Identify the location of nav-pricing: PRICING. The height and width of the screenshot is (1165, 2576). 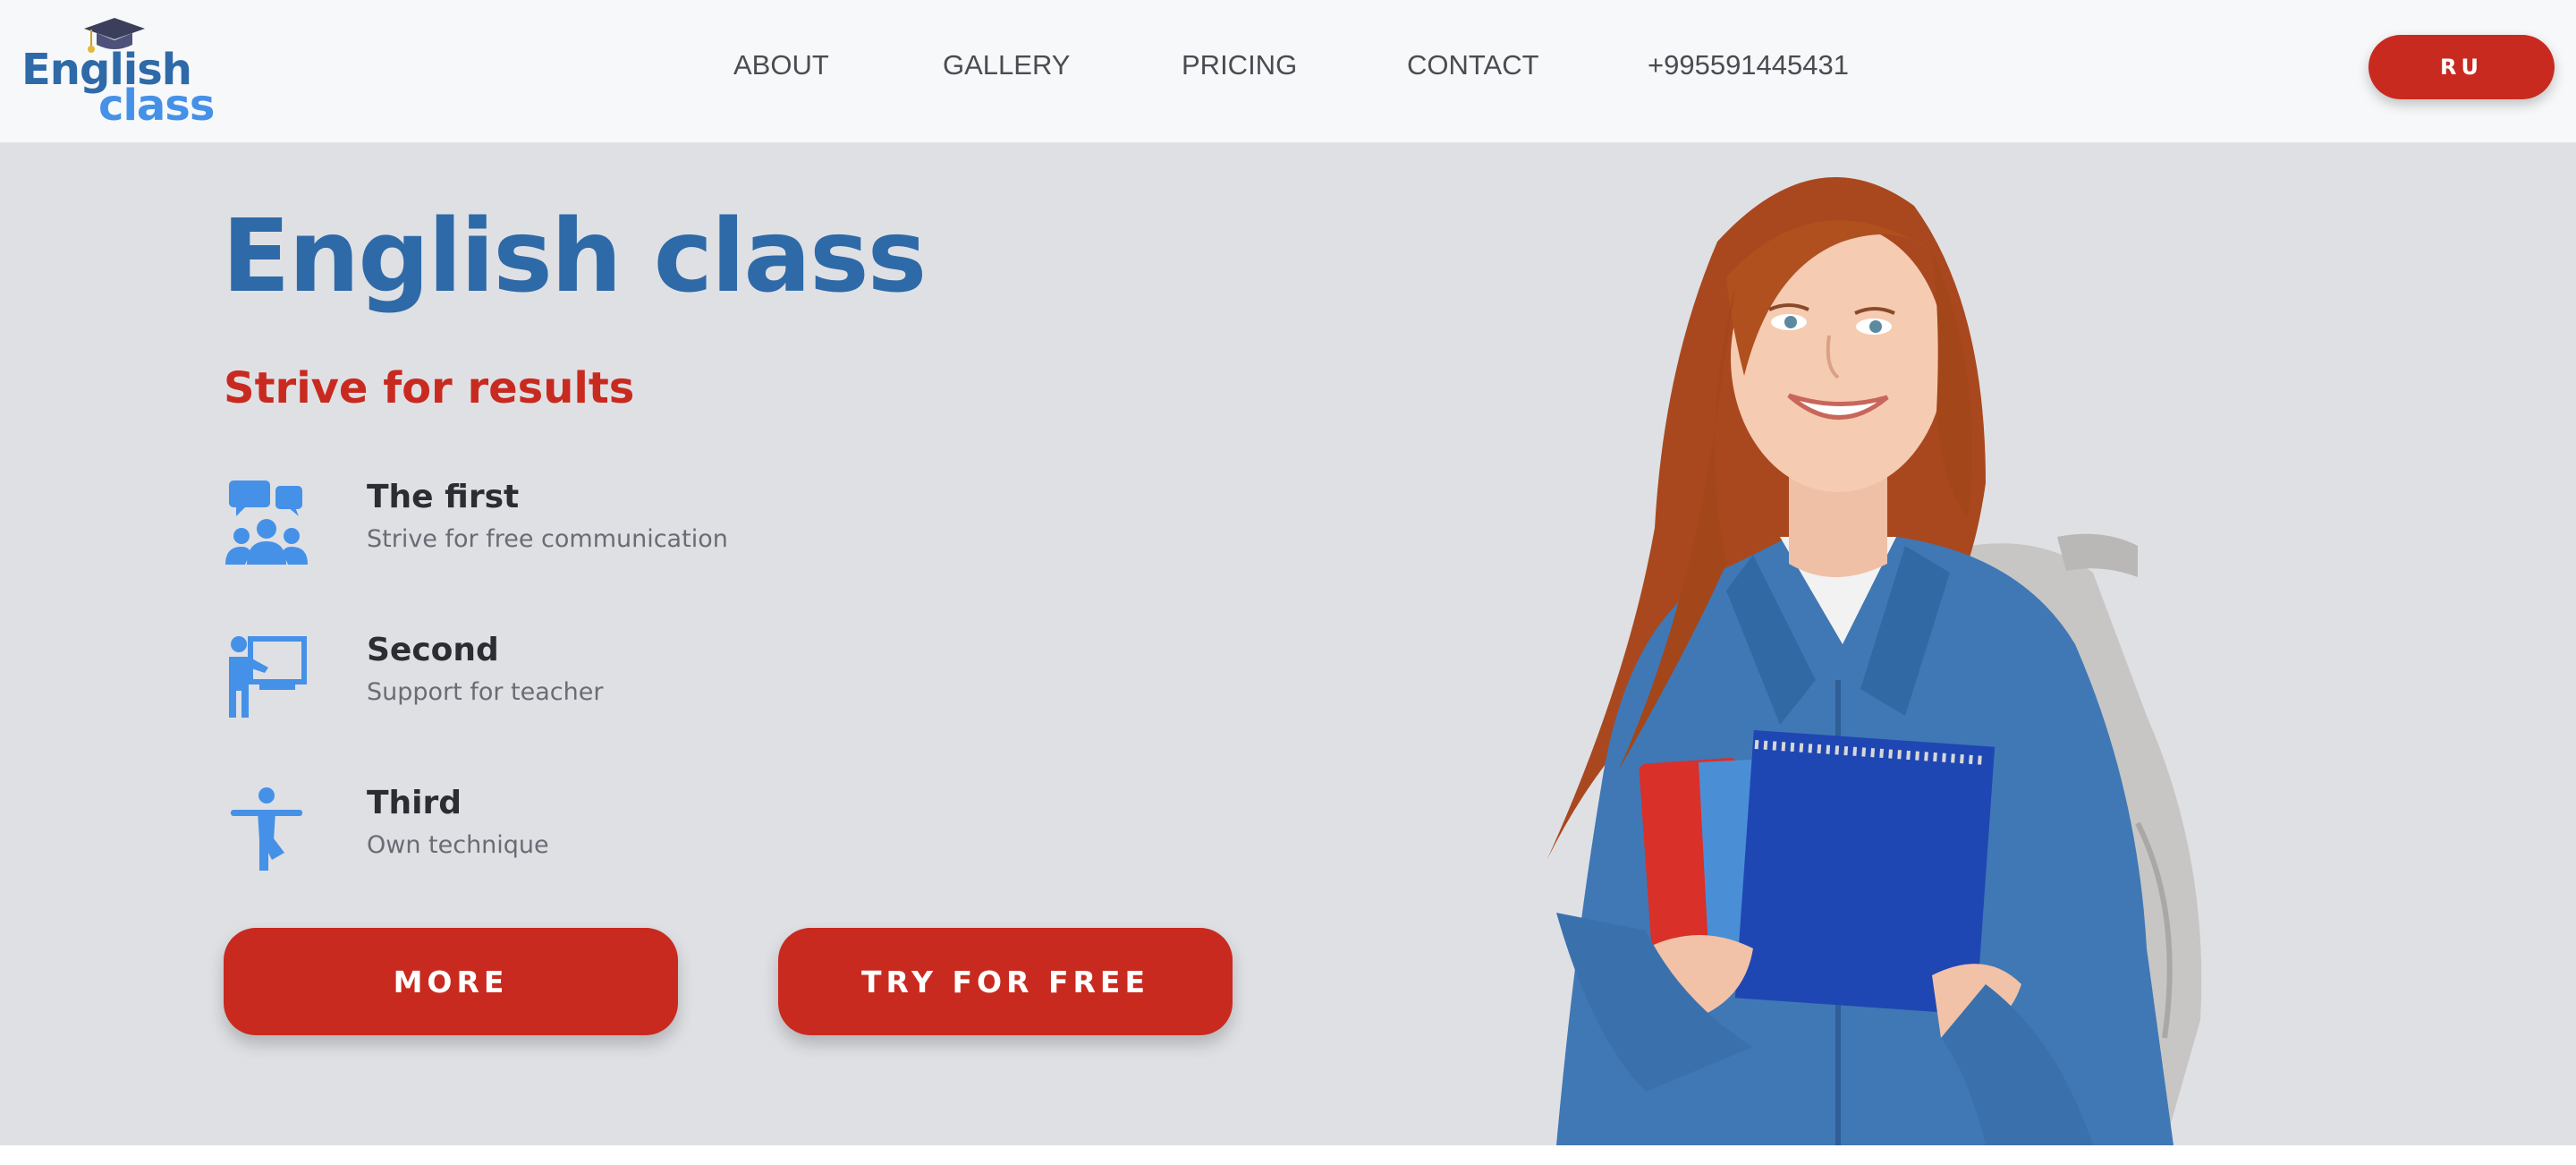
(1239, 65).